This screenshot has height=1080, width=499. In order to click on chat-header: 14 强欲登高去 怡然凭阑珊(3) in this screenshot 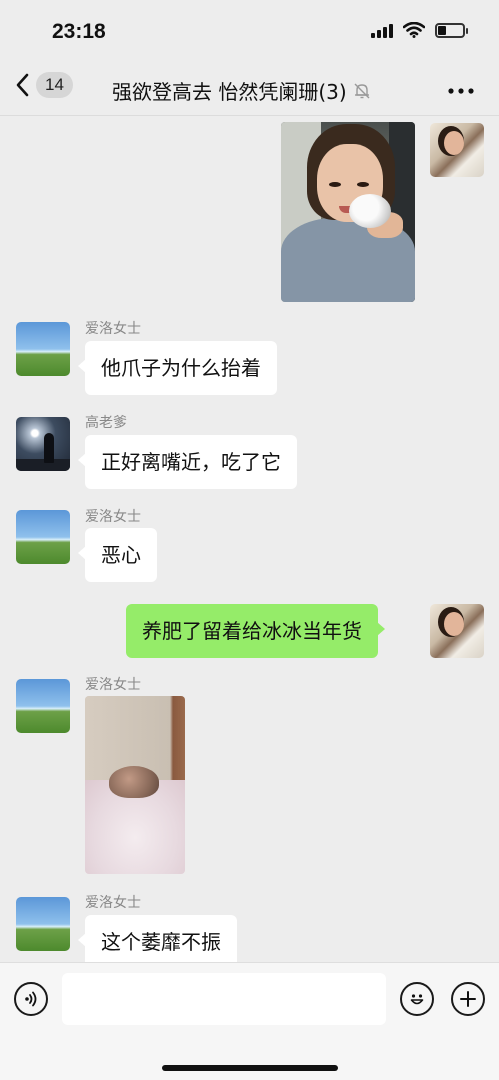, I will do `click(249, 89)`.